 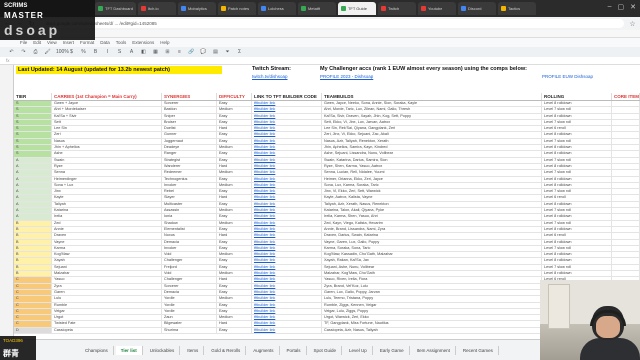 What do you see at coordinates (107, 229) in the screenshot?
I see `cell-carries: Annie` at bounding box center [107, 229].